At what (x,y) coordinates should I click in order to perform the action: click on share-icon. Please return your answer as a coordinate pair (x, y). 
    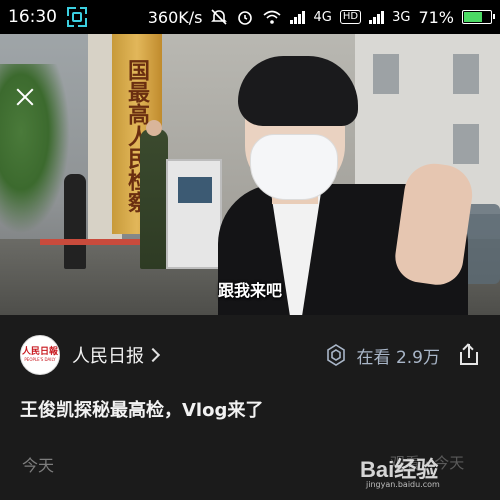
    Looking at the image, I should click on (469, 354).